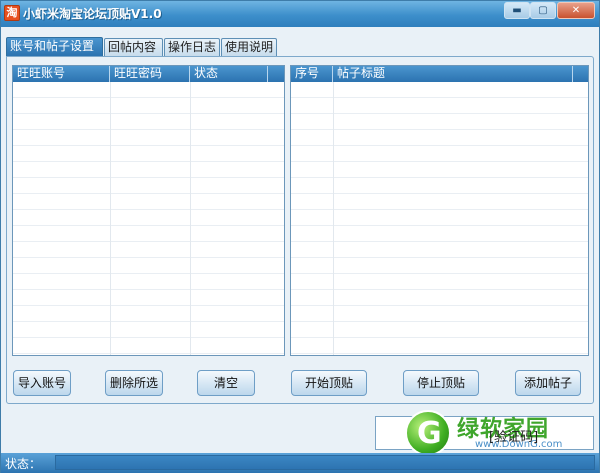 The height and width of the screenshot is (473, 600). Describe the element at coordinates (325, 462) in the screenshot. I see `status-text` at that location.